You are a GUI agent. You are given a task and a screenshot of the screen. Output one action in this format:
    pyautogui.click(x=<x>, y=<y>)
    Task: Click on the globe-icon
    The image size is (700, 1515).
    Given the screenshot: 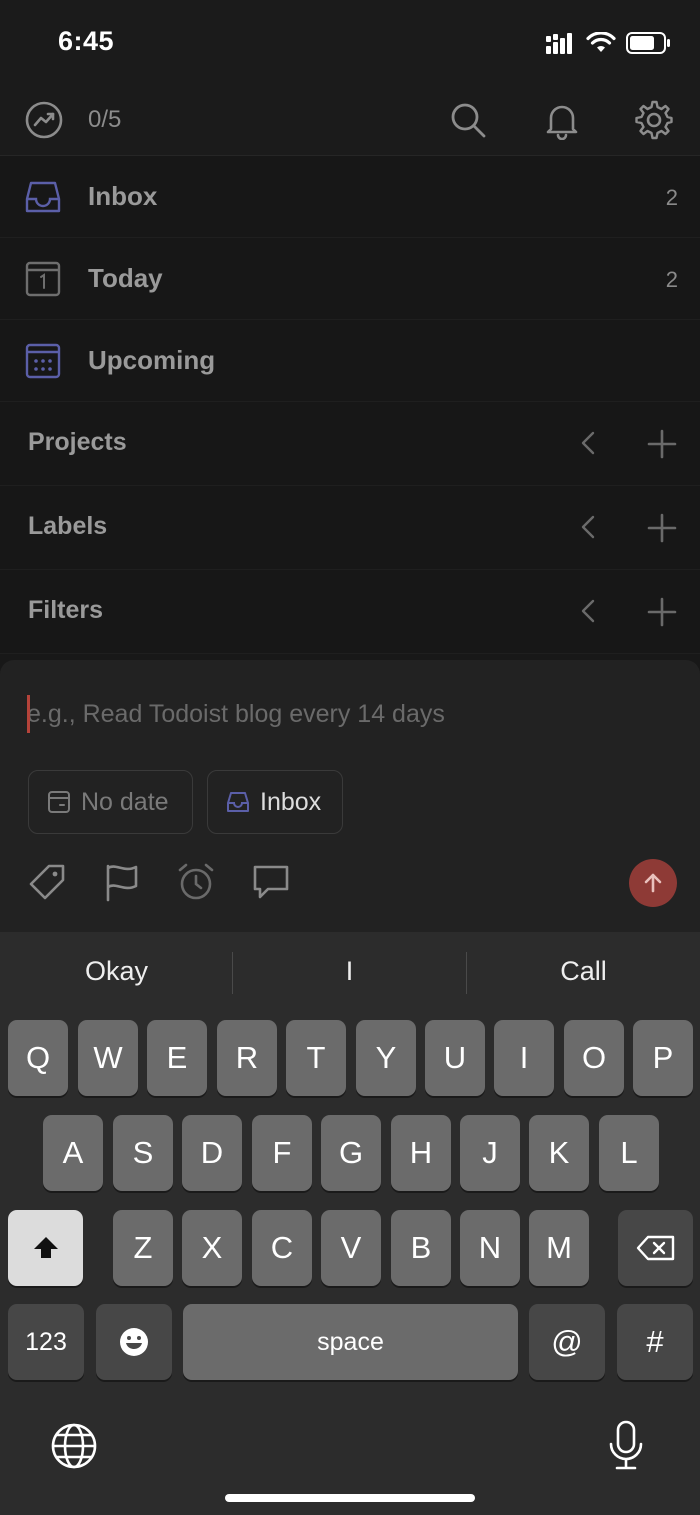 What is the action you would take?
    pyautogui.click(x=74, y=1446)
    